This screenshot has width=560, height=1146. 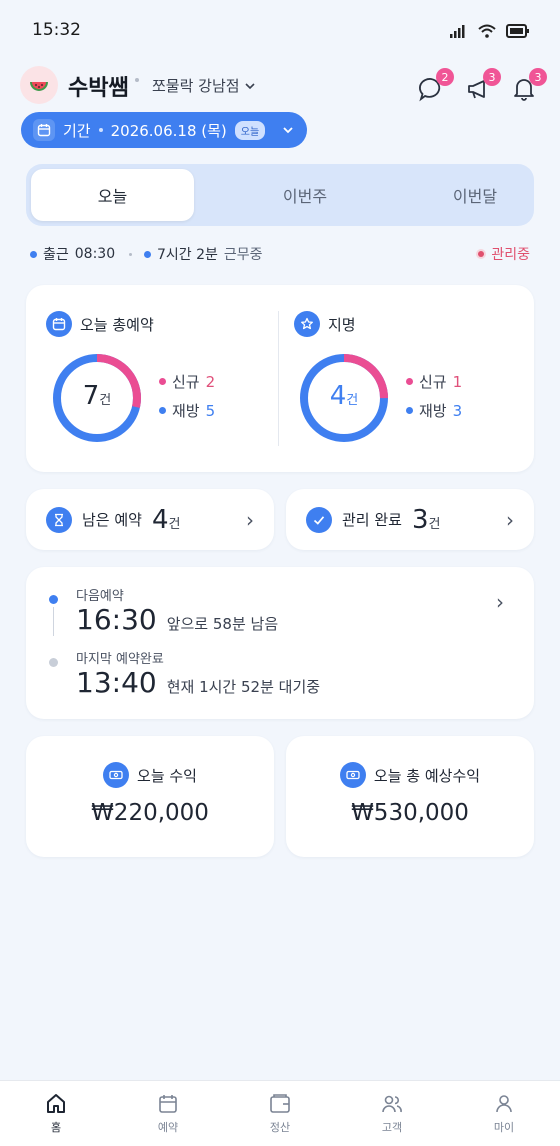 What do you see at coordinates (445, 77) in the screenshot?
I see `message-badge: 2` at bounding box center [445, 77].